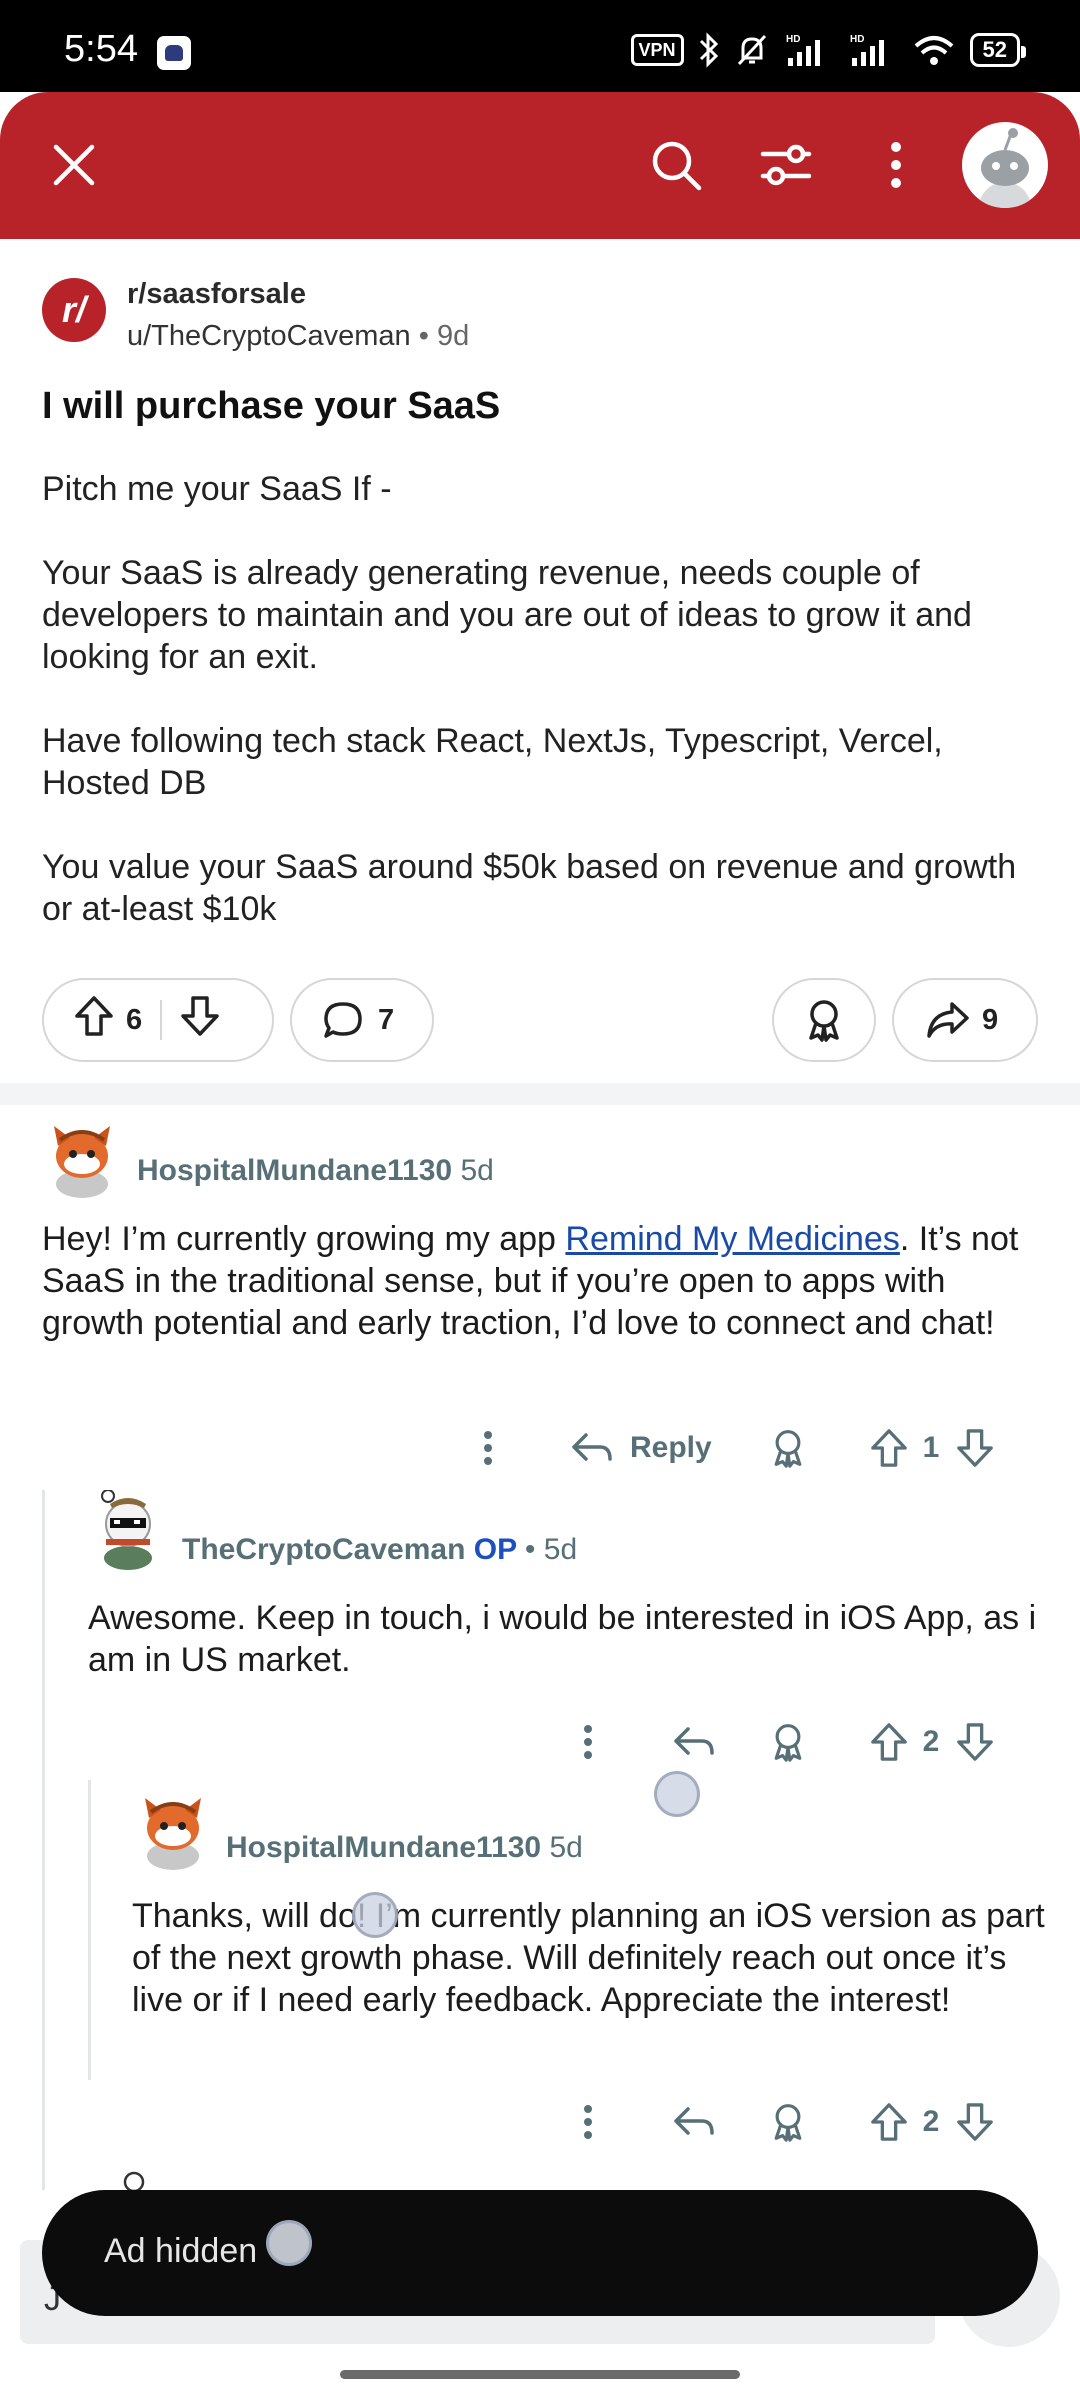 This screenshot has height=2400, width=1080. Describe the element at coordinates (998, 50) in the screenshot. I see `battery-icon: 52` at that location.